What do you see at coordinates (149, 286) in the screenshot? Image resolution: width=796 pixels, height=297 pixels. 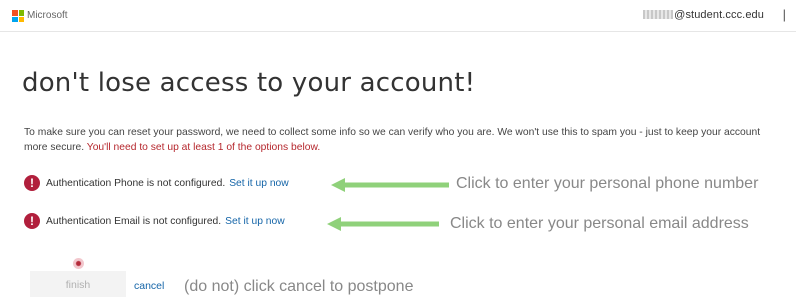 I see `cancel-link: cancel` at bounding box center [149, 286].